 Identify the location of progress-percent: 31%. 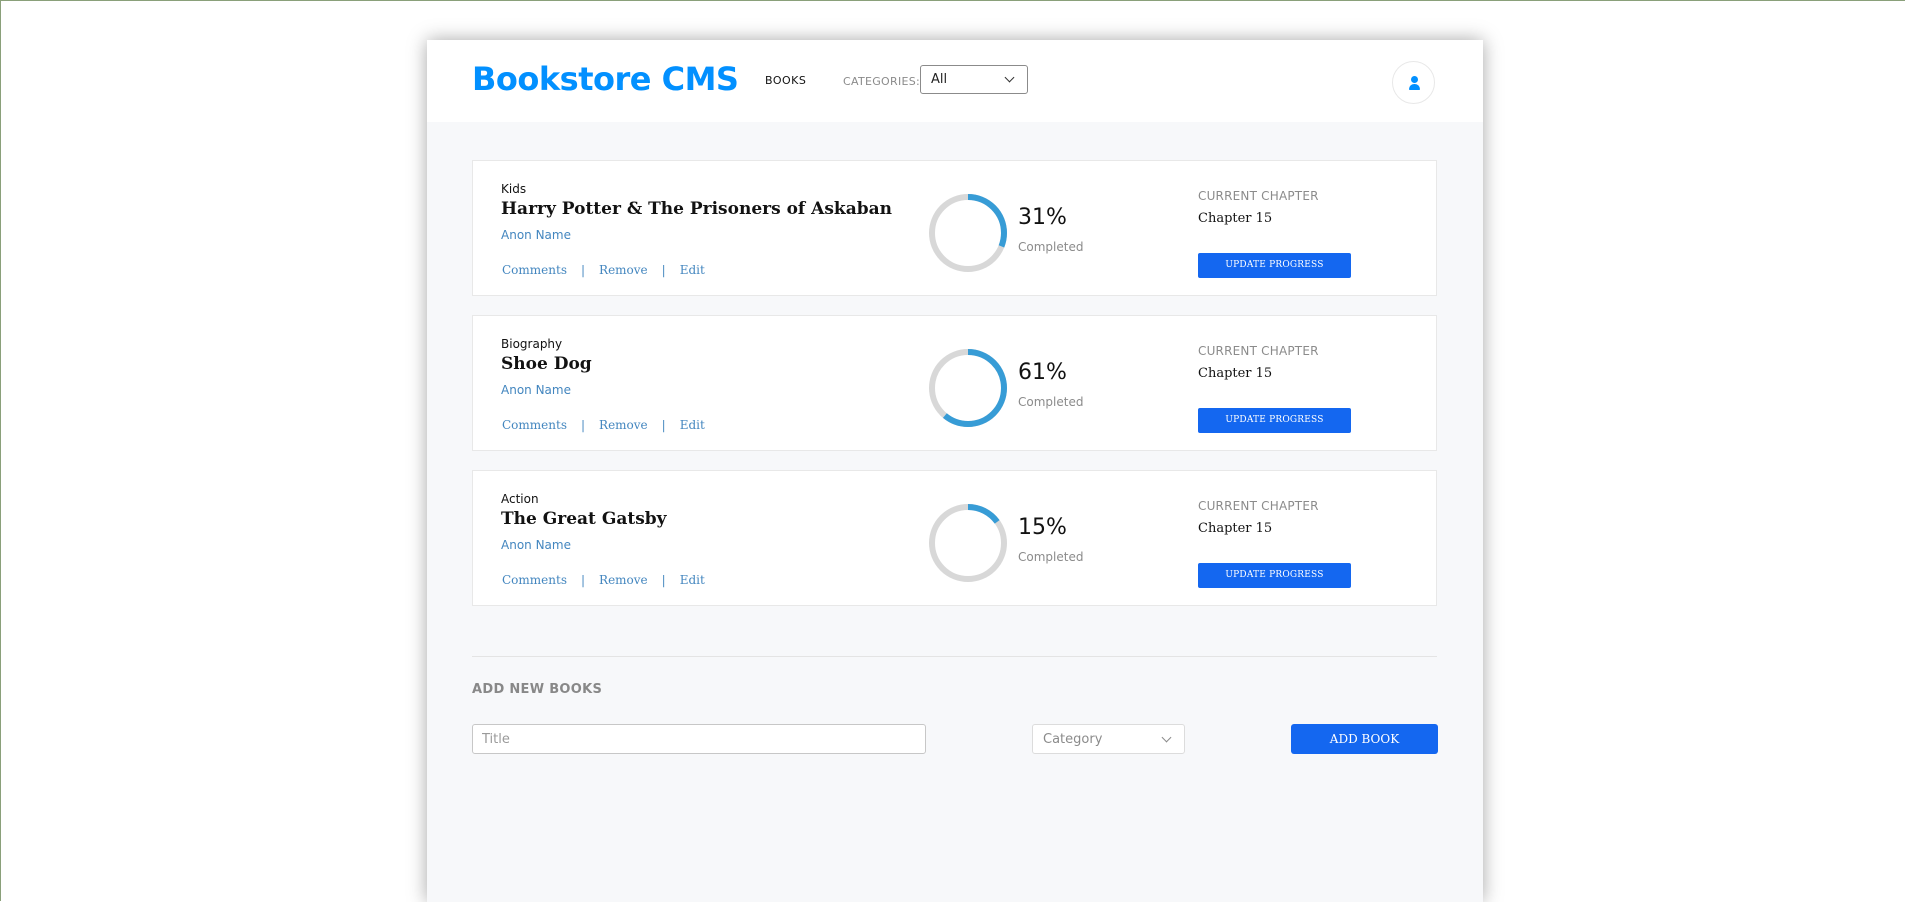
(1042, 217).